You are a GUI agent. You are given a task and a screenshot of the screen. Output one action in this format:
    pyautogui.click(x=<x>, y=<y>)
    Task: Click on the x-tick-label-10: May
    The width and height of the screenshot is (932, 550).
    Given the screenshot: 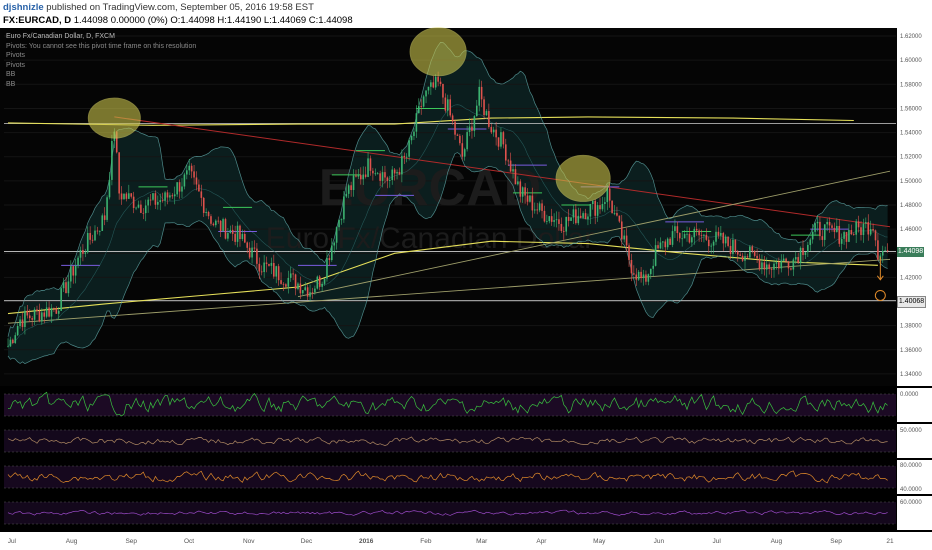 What is the action you would take?
    pyautogui.click(x=599, y=541)
    